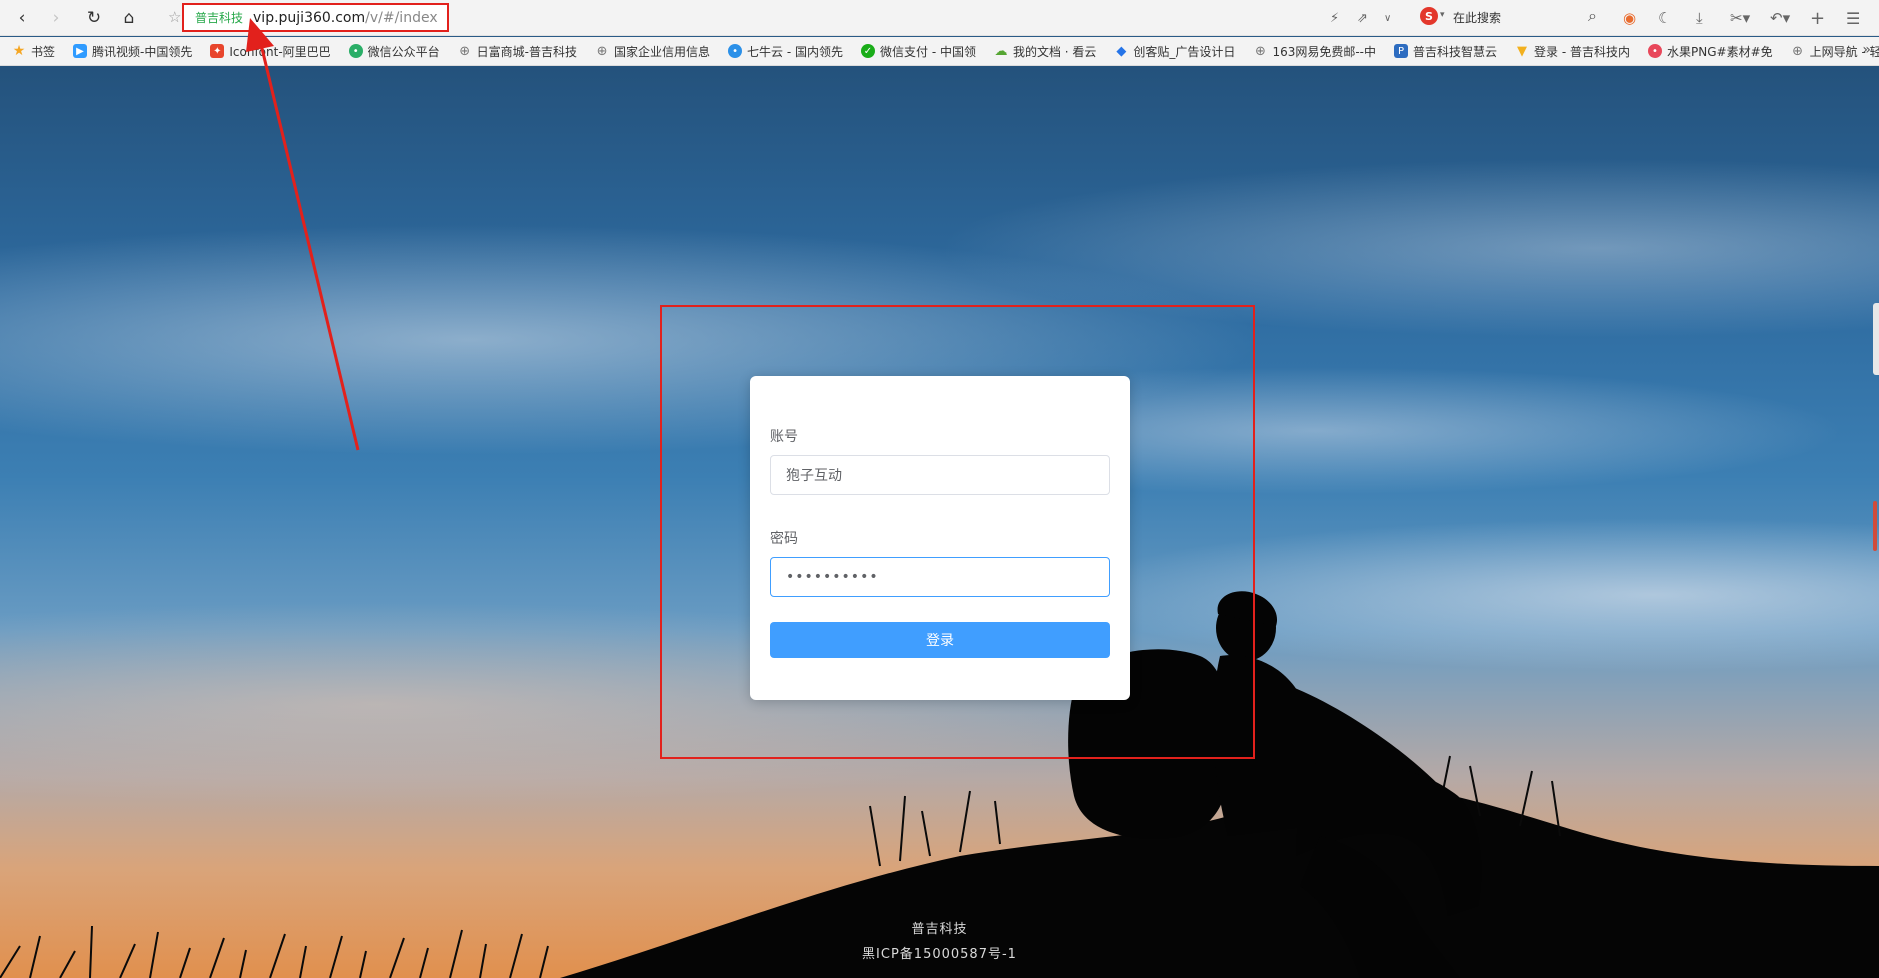  What do you see at coordinates (940, 640) in the screenshot?
I see `login-button: 登录` at bounding box center [940, 640].